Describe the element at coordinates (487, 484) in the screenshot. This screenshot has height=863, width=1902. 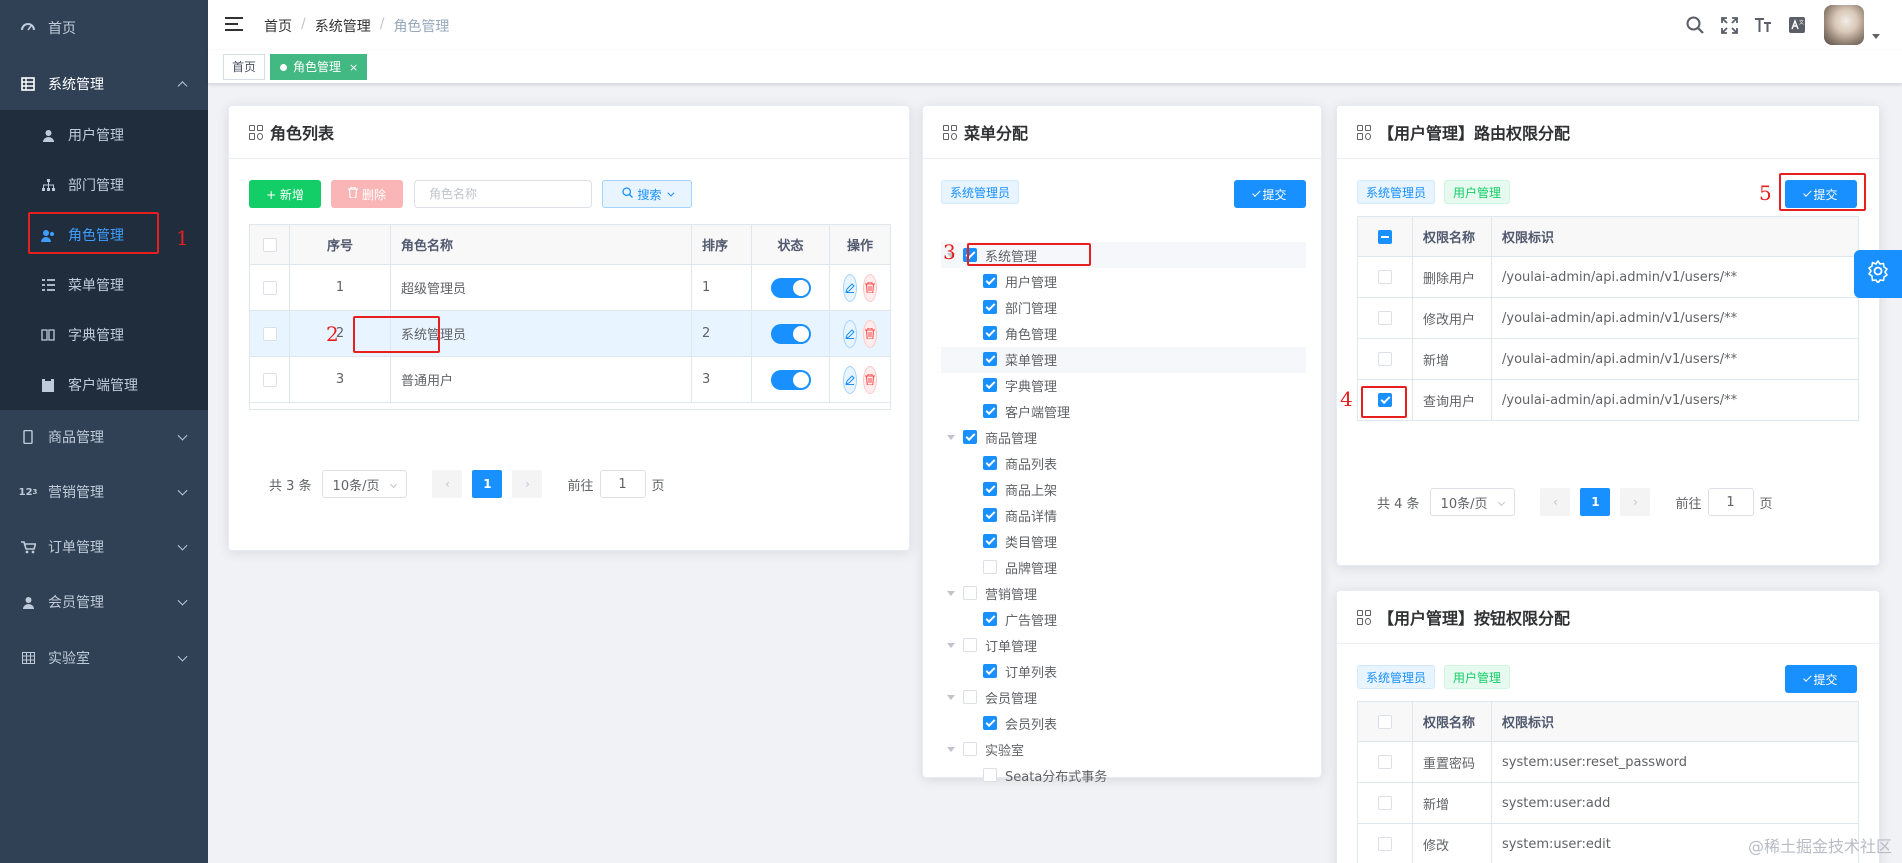
I see `page-number: 1` at that location.